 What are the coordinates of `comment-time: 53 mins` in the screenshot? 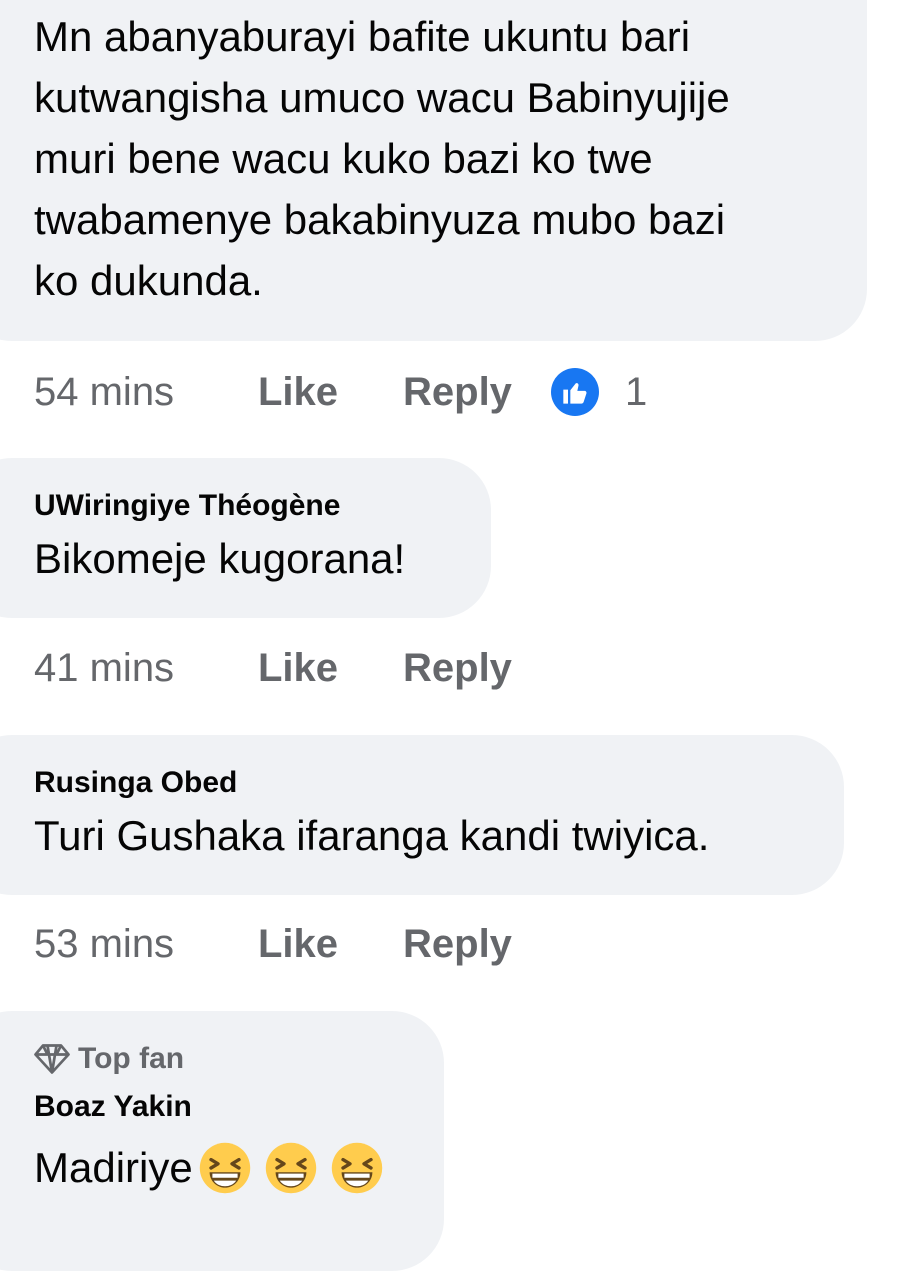 It's located at (104, 943).